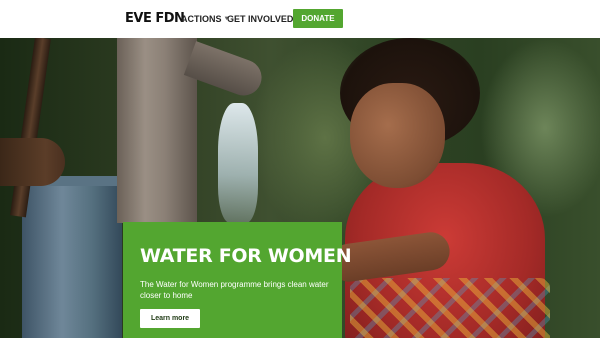  Describe the element at coordinates (170, 318) in the screenshot. I see `learn-more-button: Learn more` at that location.